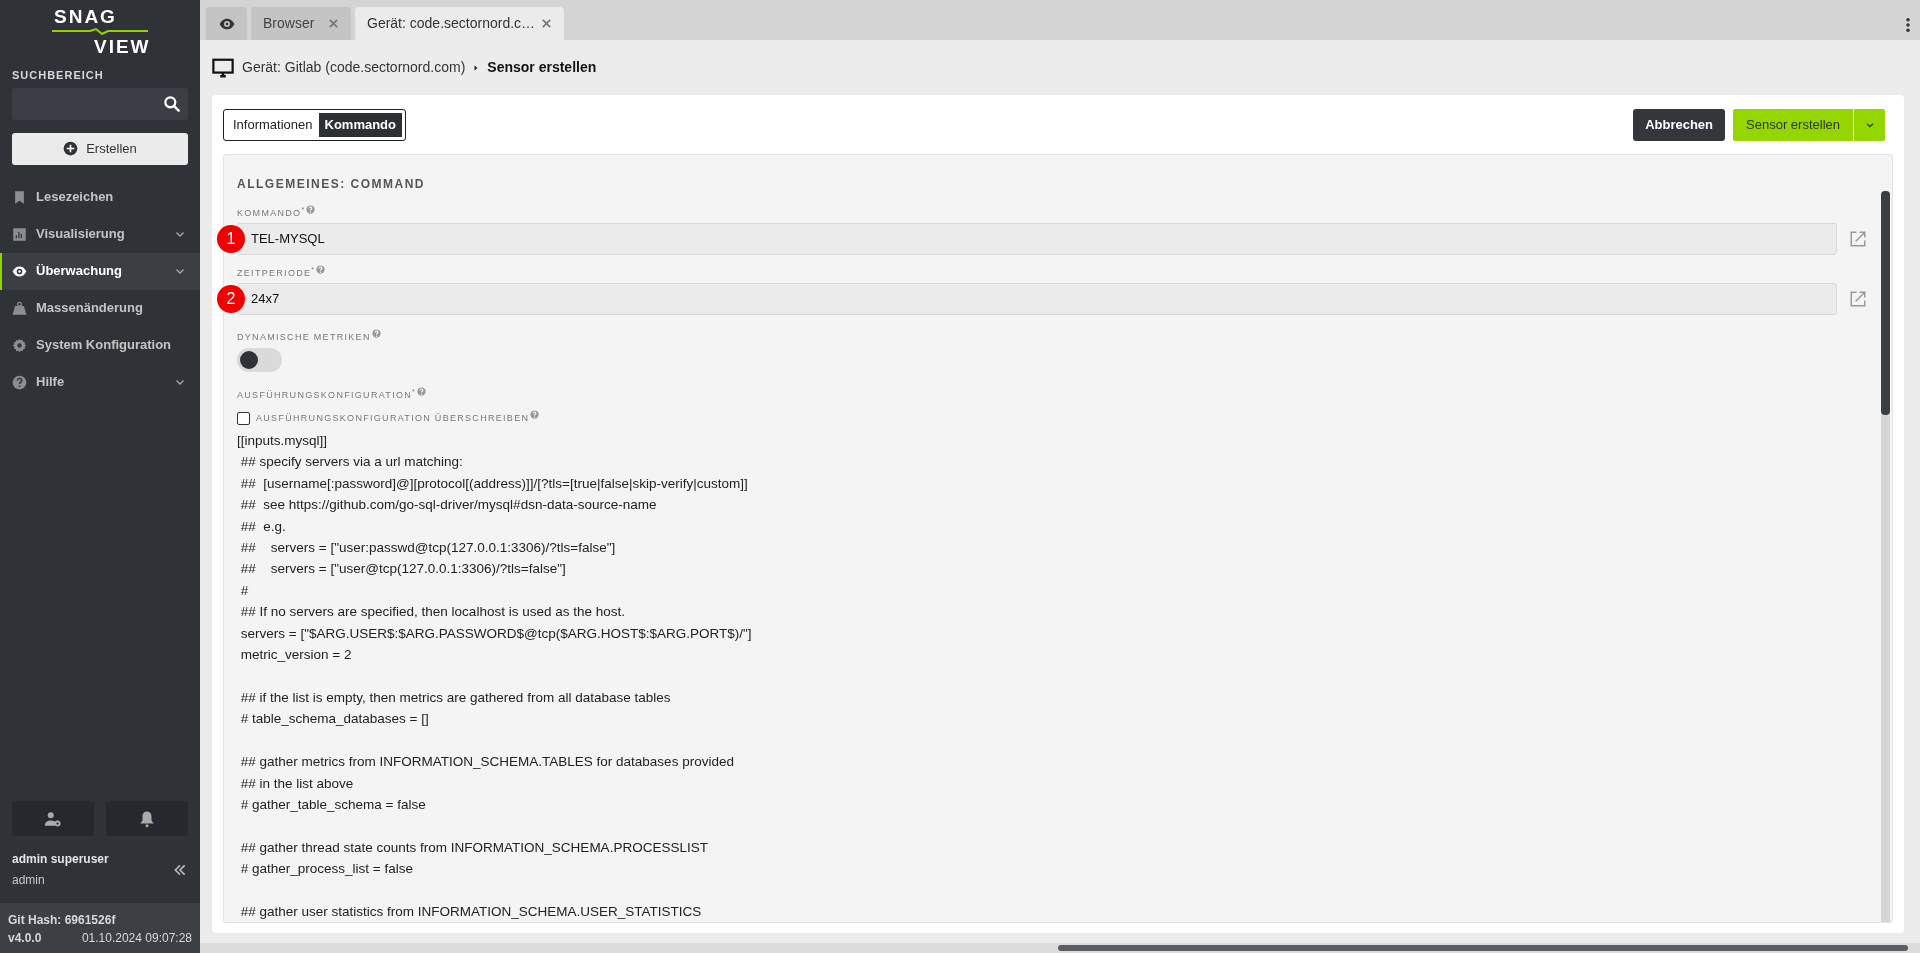  What do you see at coordinates (25, 938) in the screenshot?
I see `version-label: v4.0.0` at bounding box center [25, 938].